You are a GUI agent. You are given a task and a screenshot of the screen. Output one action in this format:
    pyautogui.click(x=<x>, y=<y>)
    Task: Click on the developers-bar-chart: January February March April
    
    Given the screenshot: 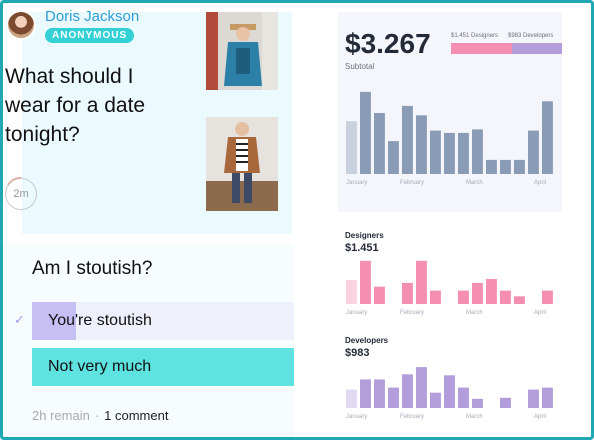 What is the action you would take?
    pyautogui.click(x=449, y=393)
    